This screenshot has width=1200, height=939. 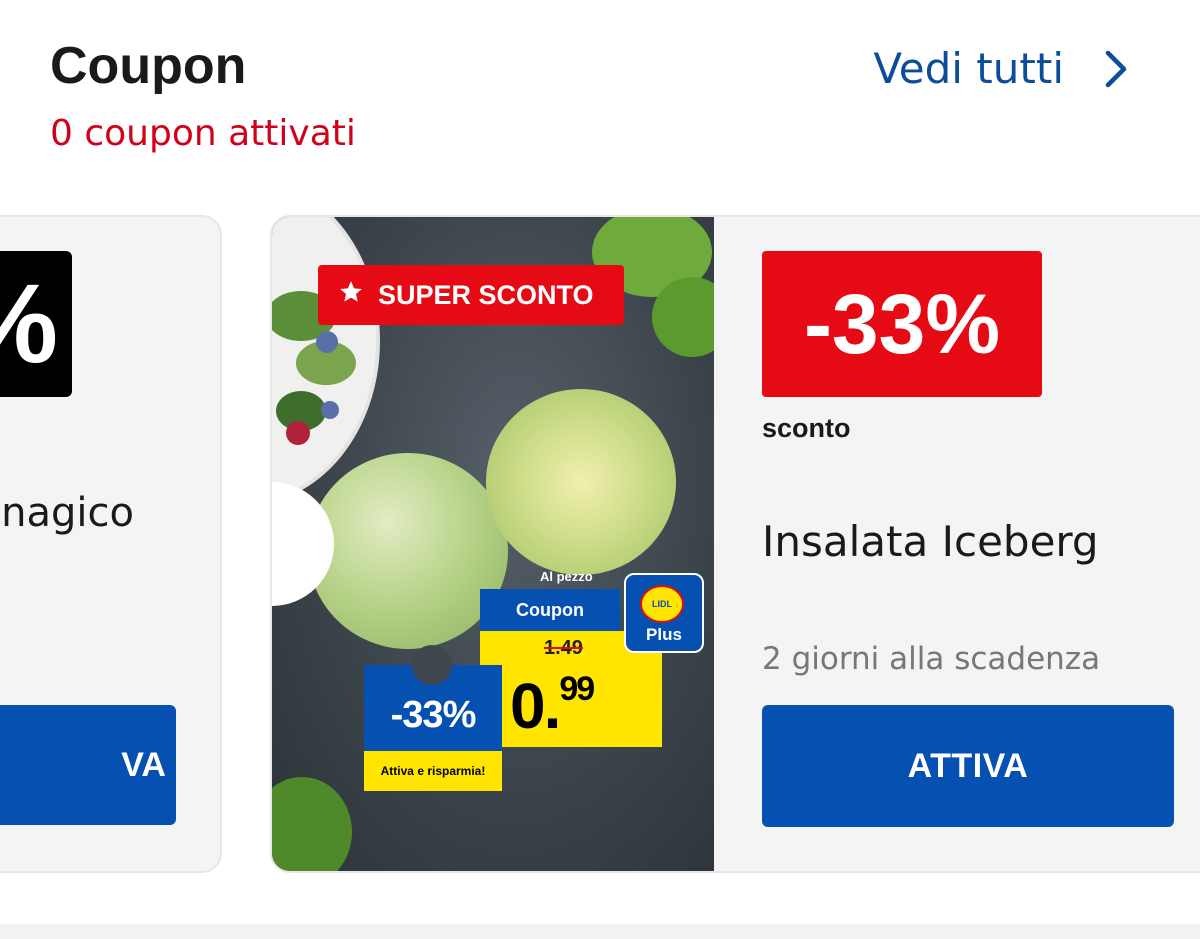 What do you see at coordinates (552, 706) in the screenshot?
I see `new-price: 0.99` at bounding box center [552, 706].